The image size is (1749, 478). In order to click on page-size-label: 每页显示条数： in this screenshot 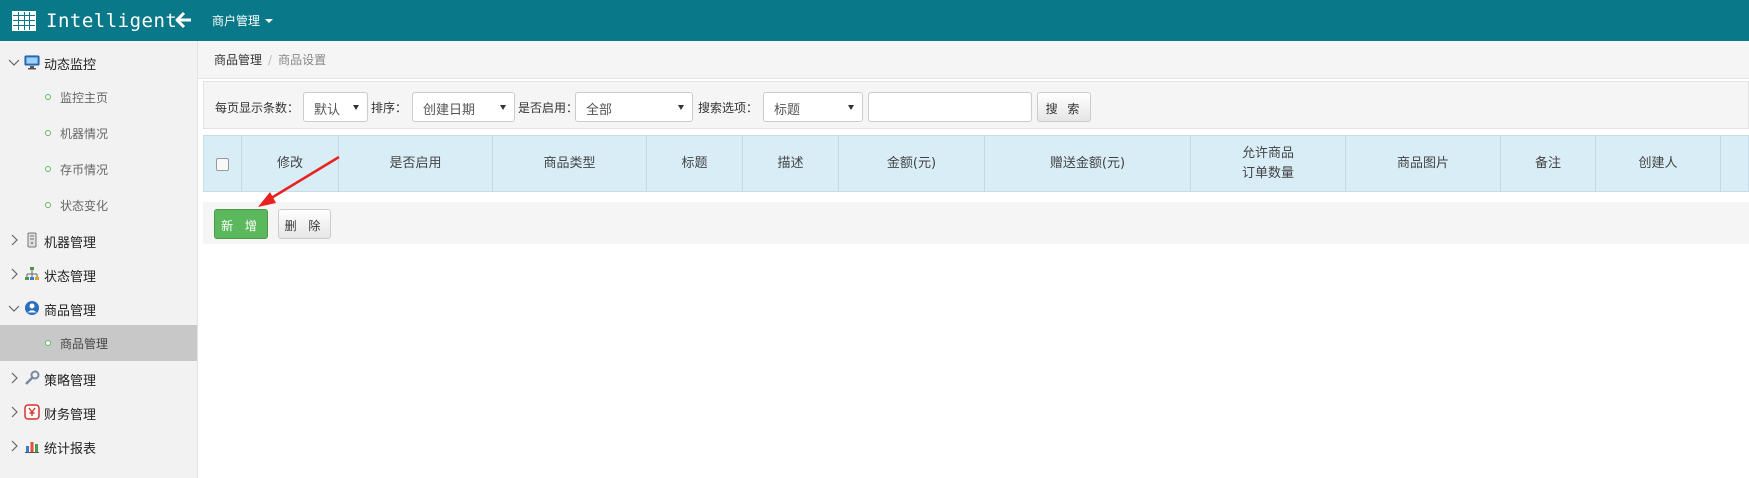, I will do `click(257, 108)`.